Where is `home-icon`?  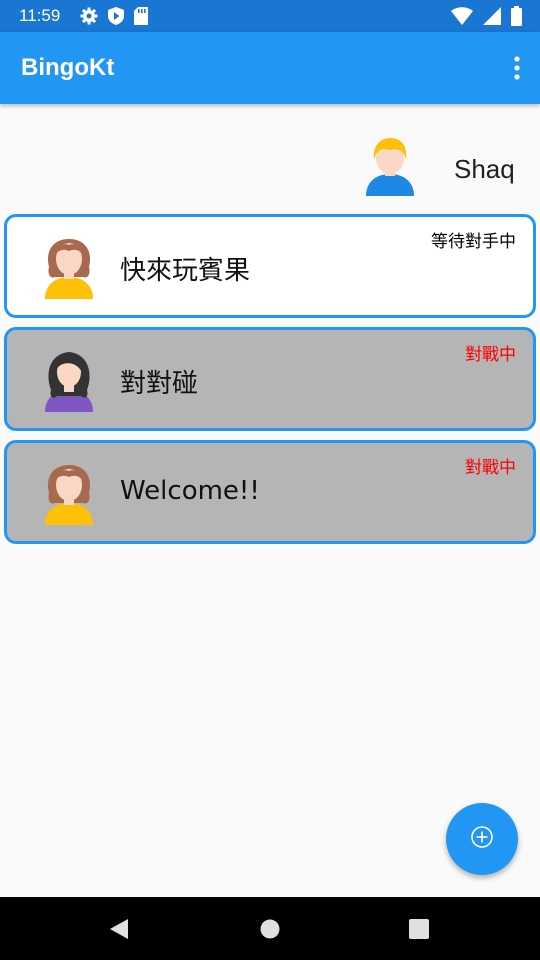
home-icon is located at coordinates (270, 931).